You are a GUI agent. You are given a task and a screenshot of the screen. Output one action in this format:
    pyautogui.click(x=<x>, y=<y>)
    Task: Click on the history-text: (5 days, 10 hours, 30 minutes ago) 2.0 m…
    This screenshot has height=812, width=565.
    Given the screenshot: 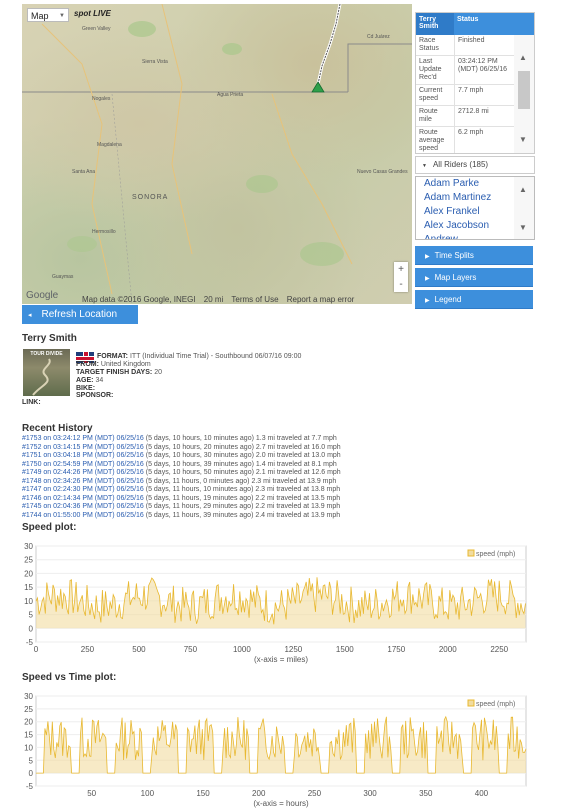 What is the action you would take?
    pyautogui.click(x=242, y=455)
    